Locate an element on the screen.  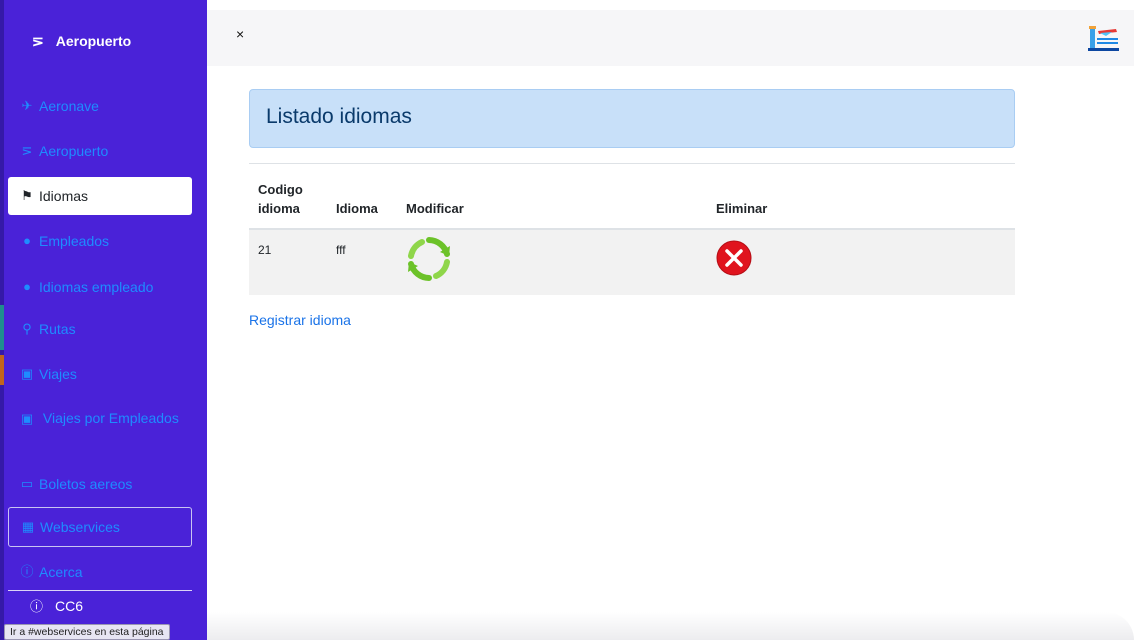
sidebar-item-cc6: ⓘ CC6 is located at coordinates (56, 605).